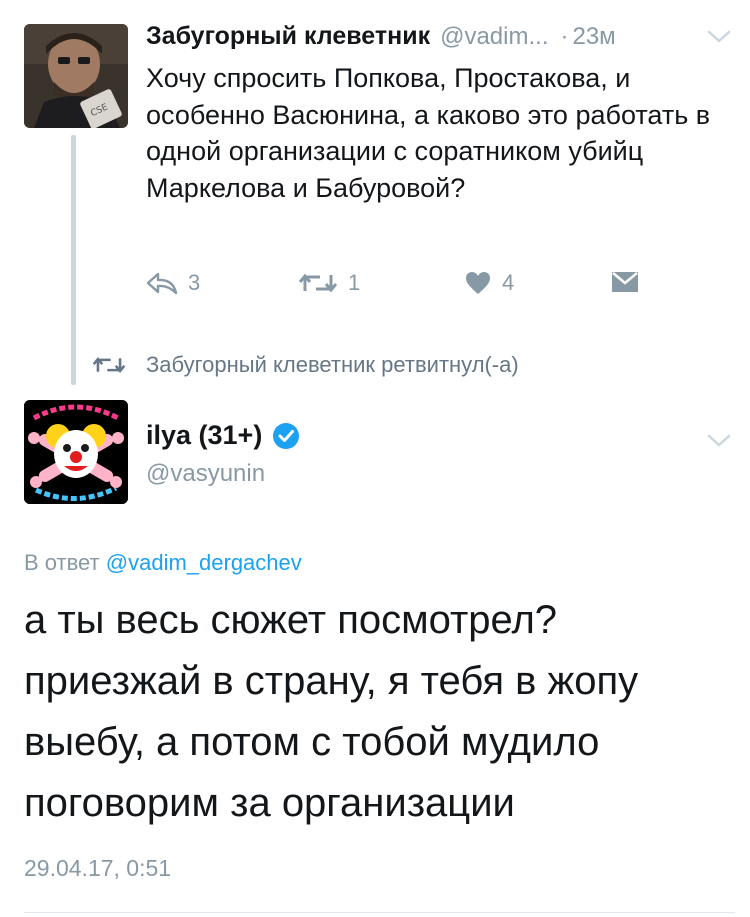  Describe the element at coordinates (286, 435) in the screenshot. I see `verified-badge-icon` at that location.